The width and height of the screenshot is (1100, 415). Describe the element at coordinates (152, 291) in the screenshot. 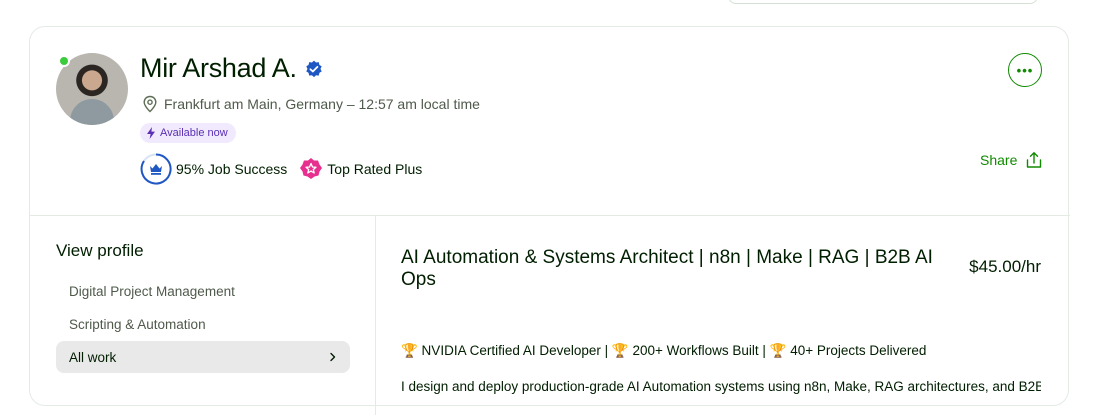

I see `sidebar-item-label: Digital Project Management` at that location.